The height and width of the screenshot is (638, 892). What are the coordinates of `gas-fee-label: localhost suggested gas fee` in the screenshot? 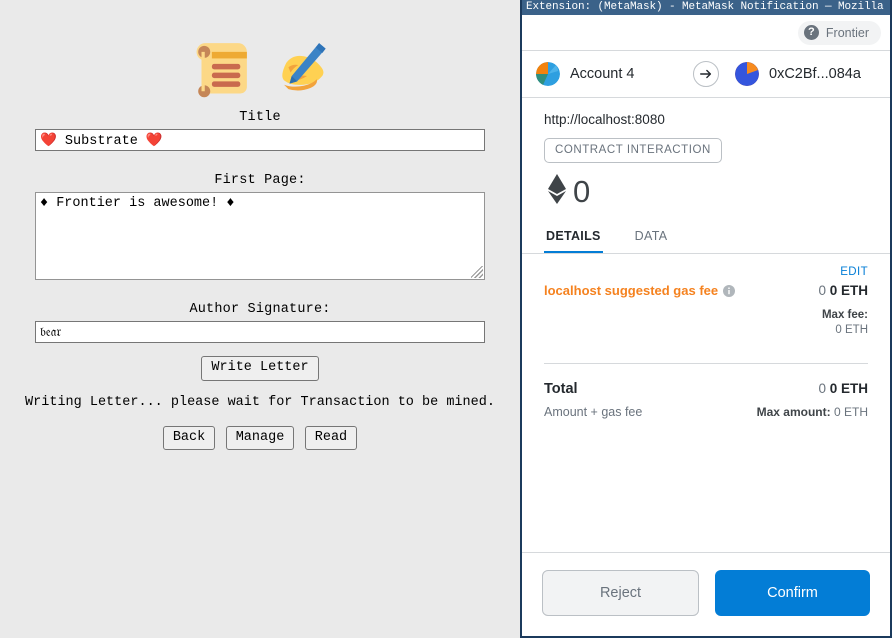 It's located at (631, 290).